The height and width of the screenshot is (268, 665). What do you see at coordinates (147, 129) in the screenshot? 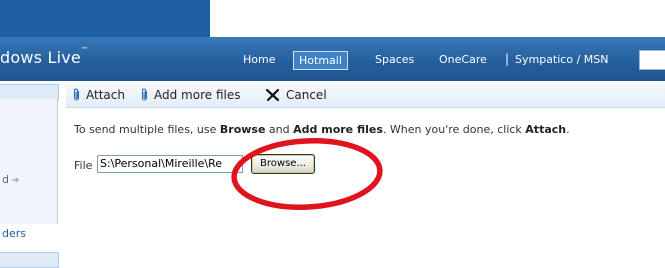
I see `instruction-part: To send multiple files, use` at bounding box center [147, 129].